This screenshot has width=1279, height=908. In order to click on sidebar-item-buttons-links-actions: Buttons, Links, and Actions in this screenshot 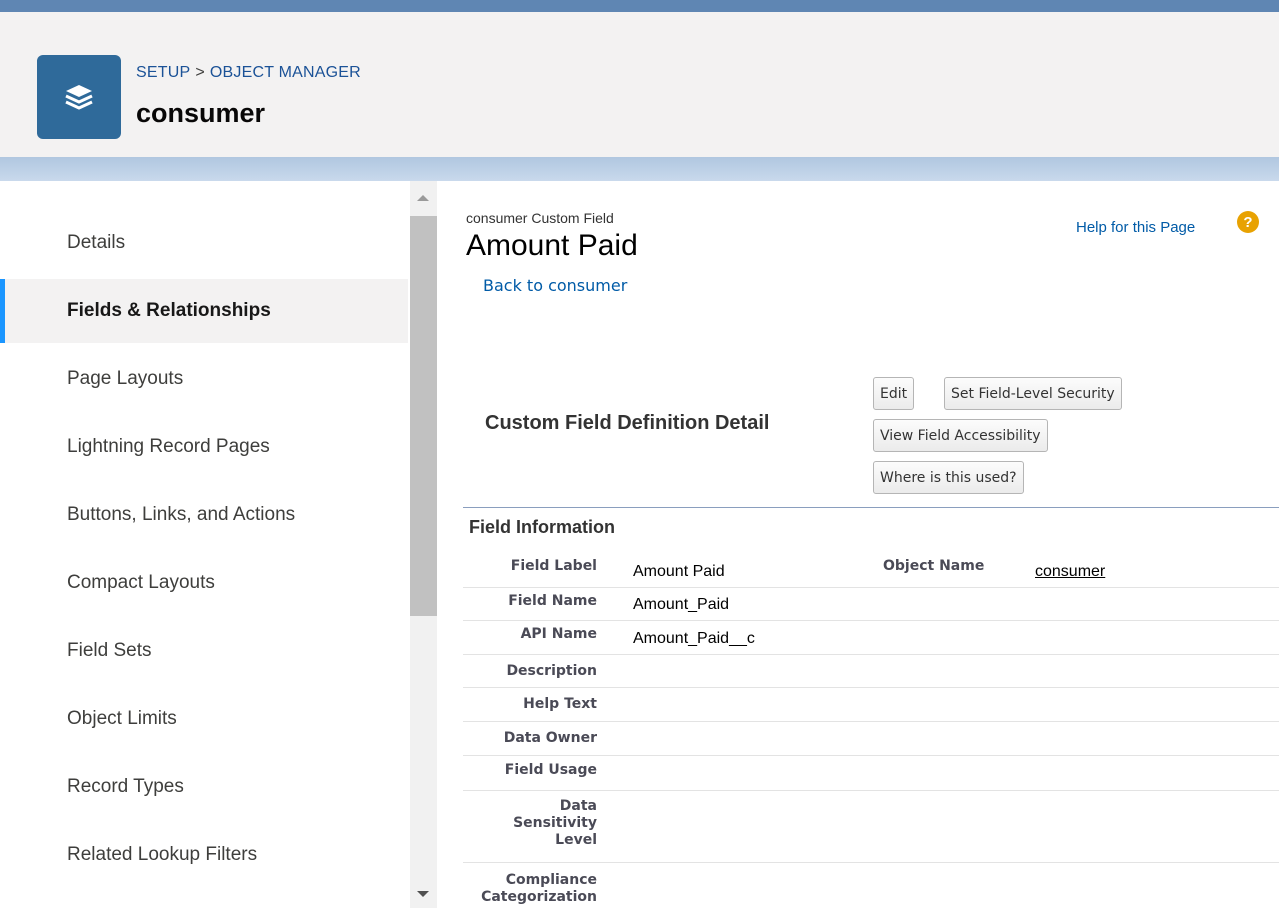, I will do `click(204, 515)`.